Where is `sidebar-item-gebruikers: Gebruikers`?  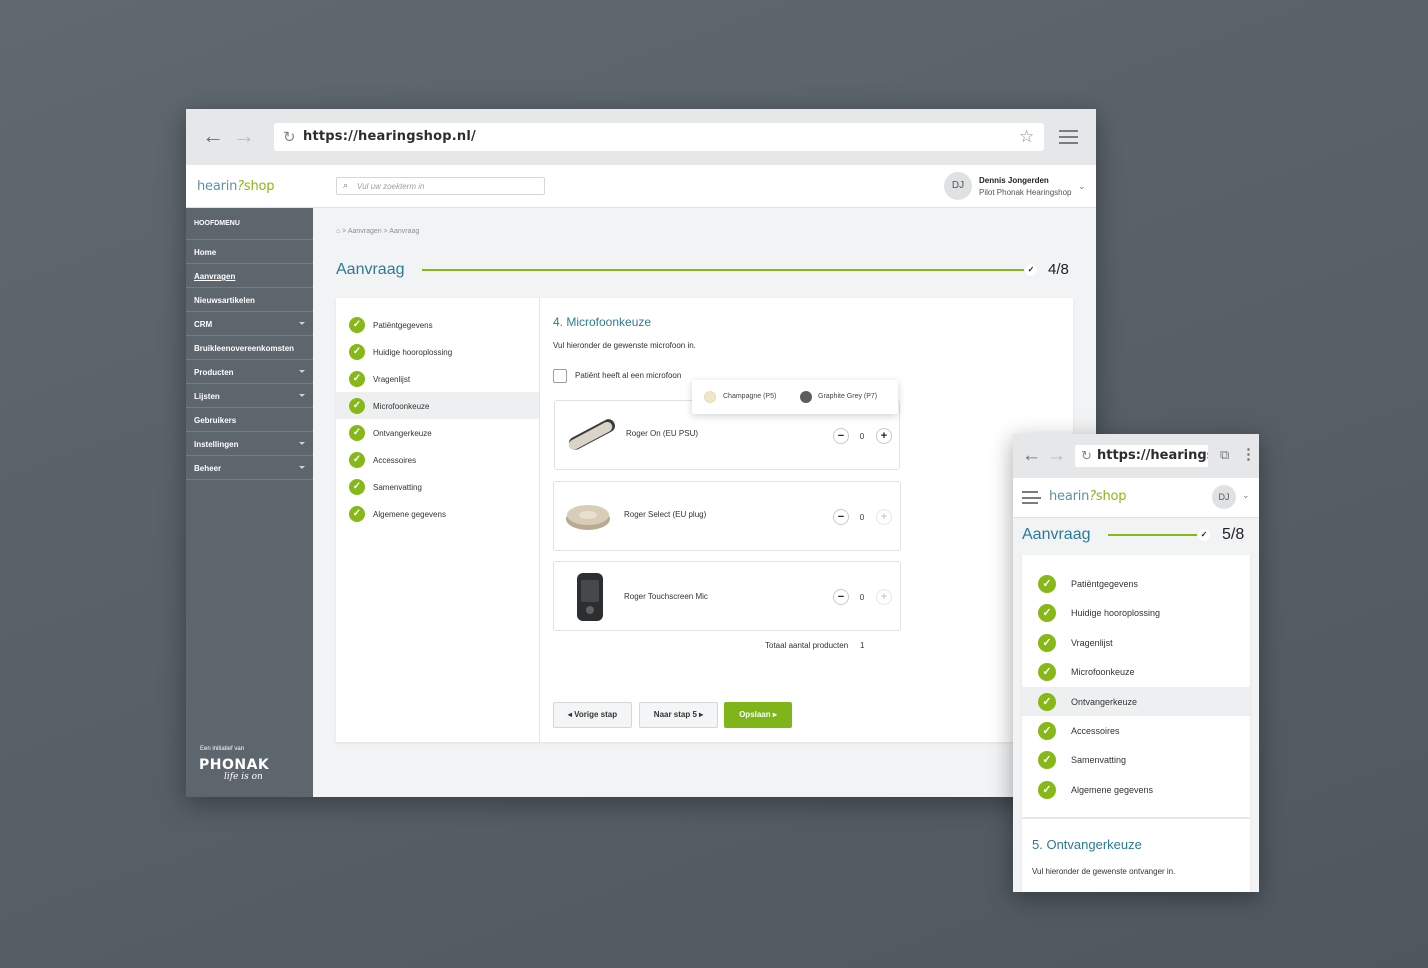 sidebar-item-gebruikers: Gebruikers is located at coordinates (249, 420).